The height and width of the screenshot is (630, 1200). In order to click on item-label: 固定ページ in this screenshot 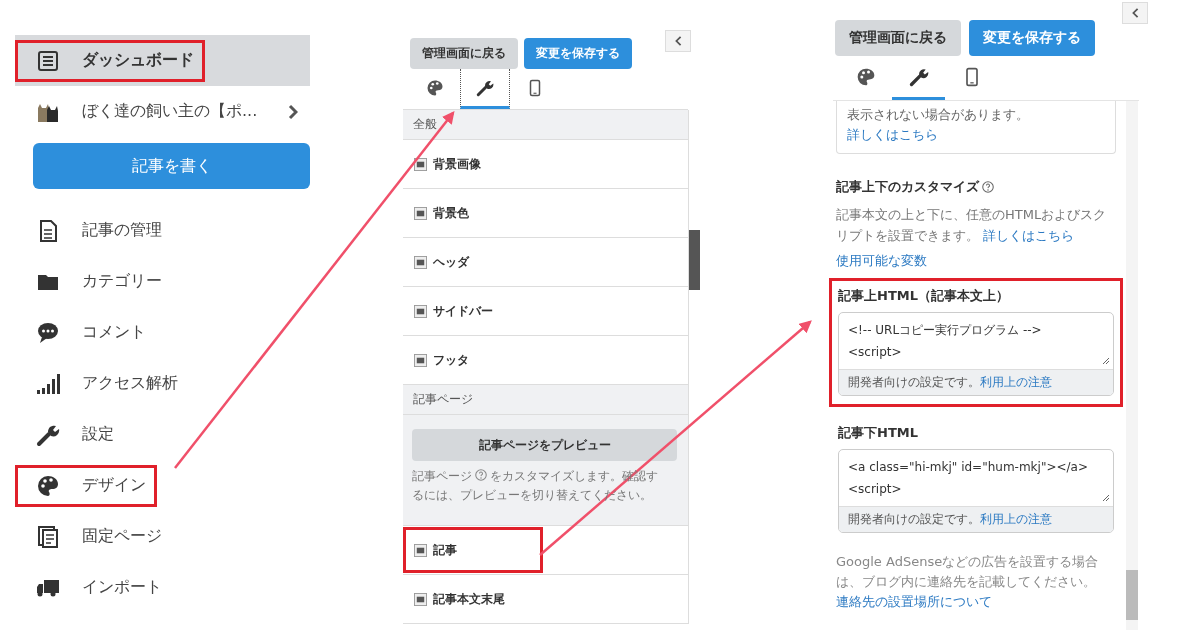, I will do `click(122, 536)`.